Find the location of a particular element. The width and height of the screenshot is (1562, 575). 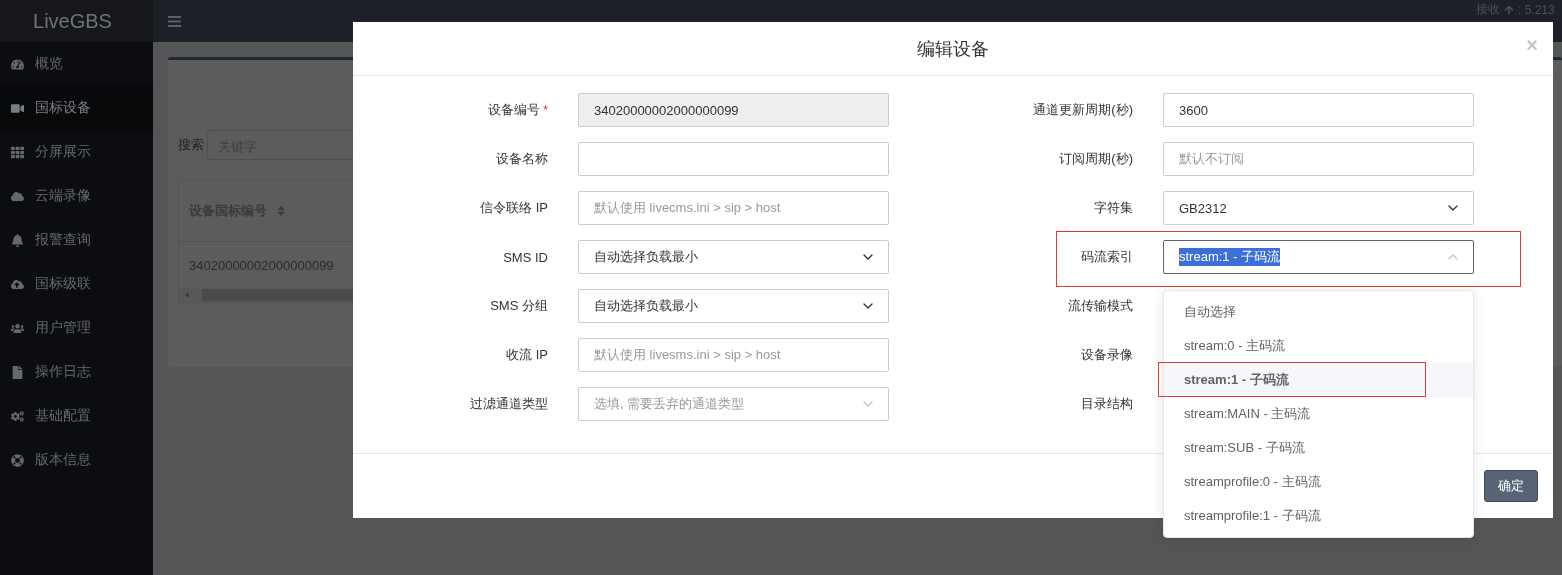

field-label: 收流 IP is located at coordinates (527, 355).